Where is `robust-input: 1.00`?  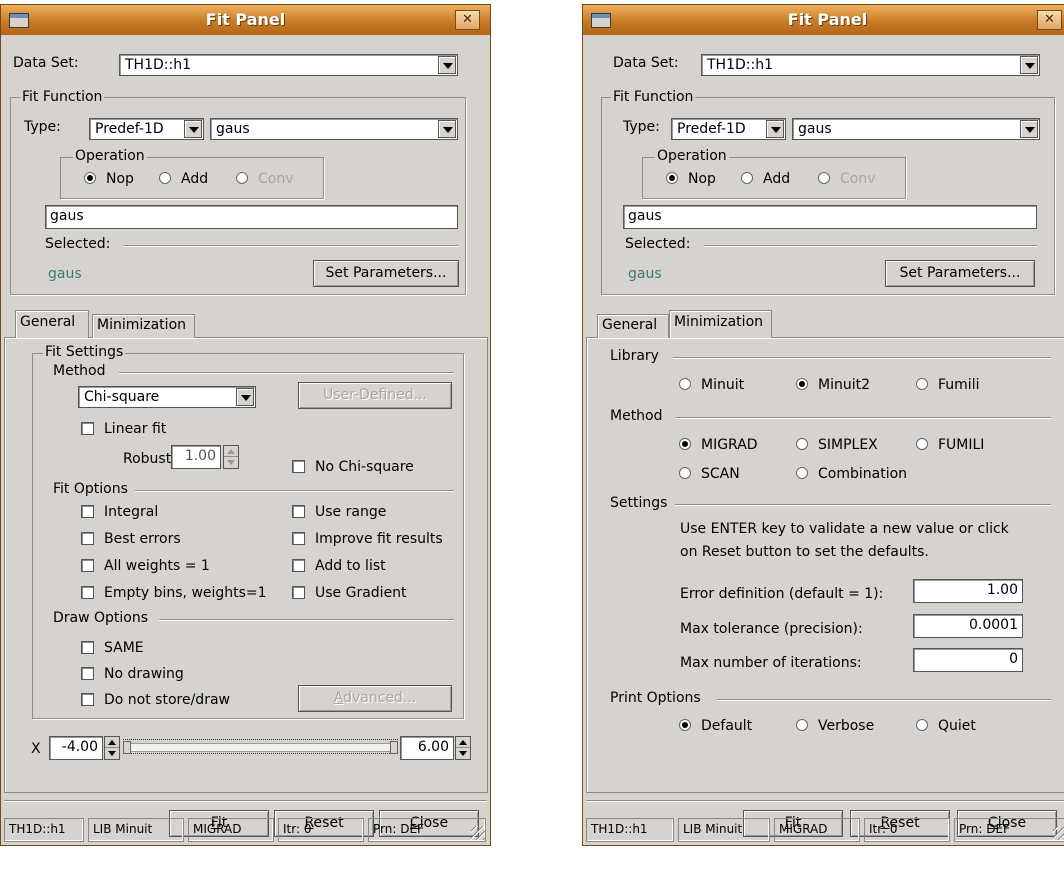 robust-input: 1.00 is located at coordinates (196, 457).